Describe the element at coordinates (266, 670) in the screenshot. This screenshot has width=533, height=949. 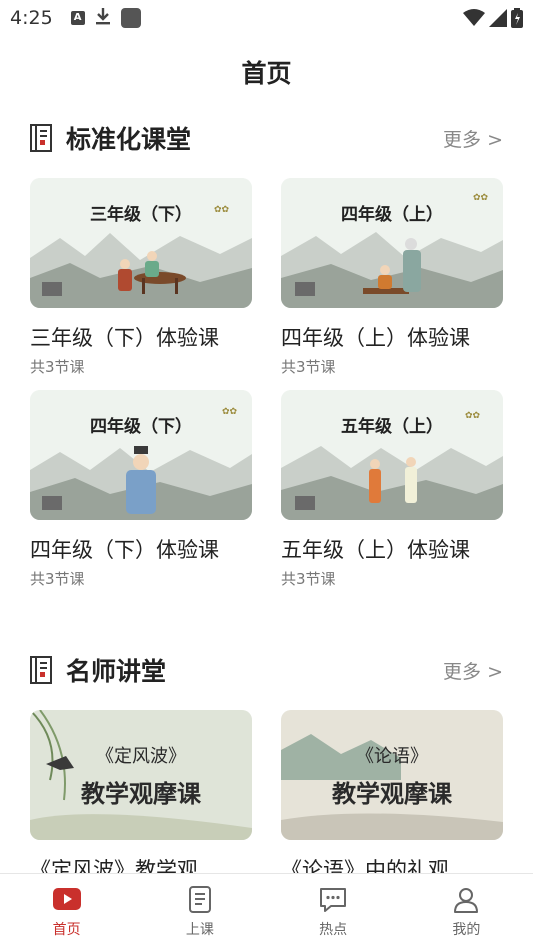
I see `section-header-teachers: 名师讲堂 更多 >` at that location.